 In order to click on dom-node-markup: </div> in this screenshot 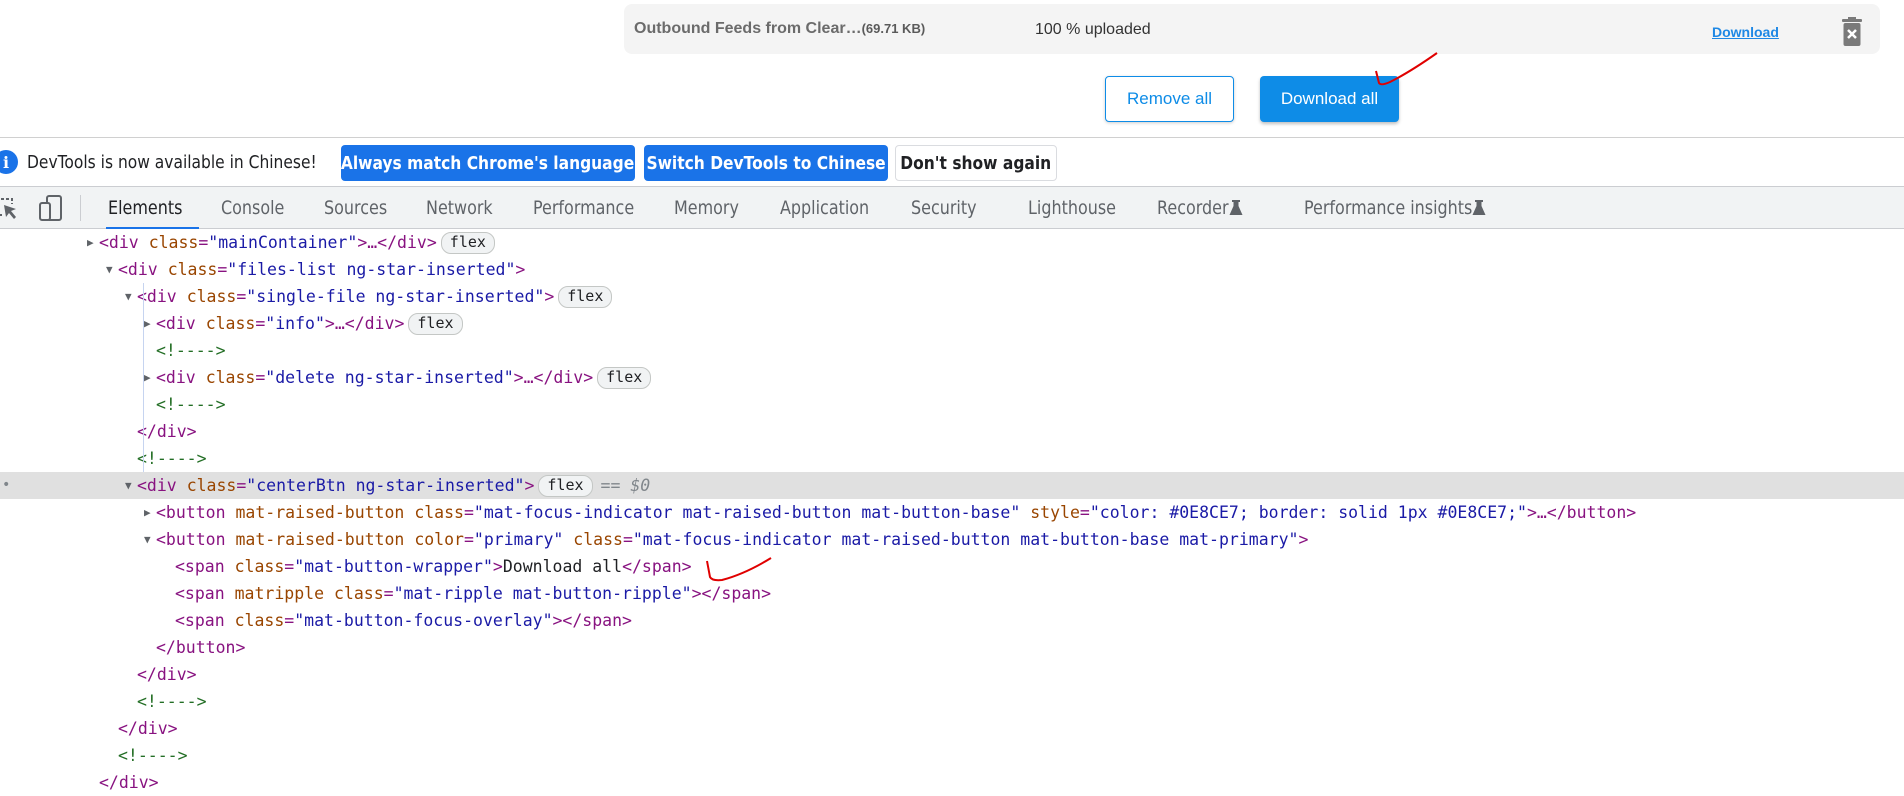, I will do `click(167, 674)`.